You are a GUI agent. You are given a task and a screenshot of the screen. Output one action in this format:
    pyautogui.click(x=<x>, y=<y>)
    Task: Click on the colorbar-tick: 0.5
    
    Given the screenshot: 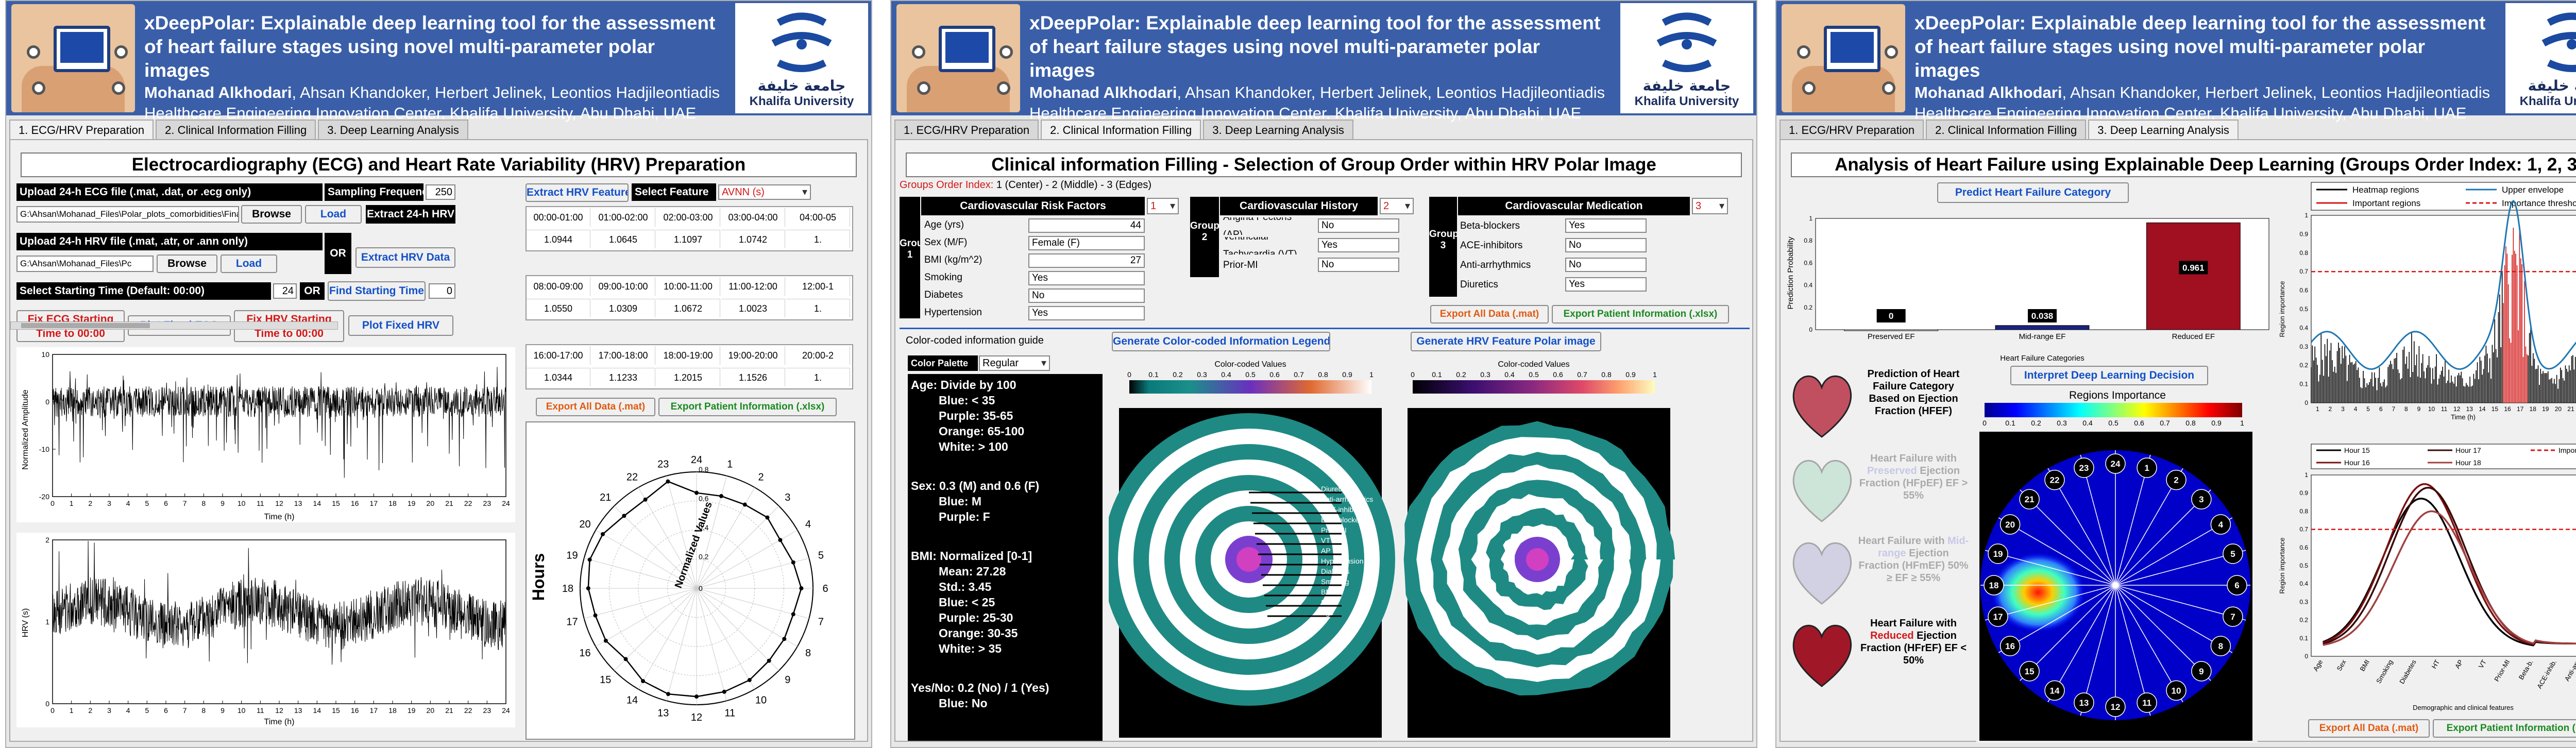 What is the action you would take?
    pyautogui.click(x=1250, y=374)
    